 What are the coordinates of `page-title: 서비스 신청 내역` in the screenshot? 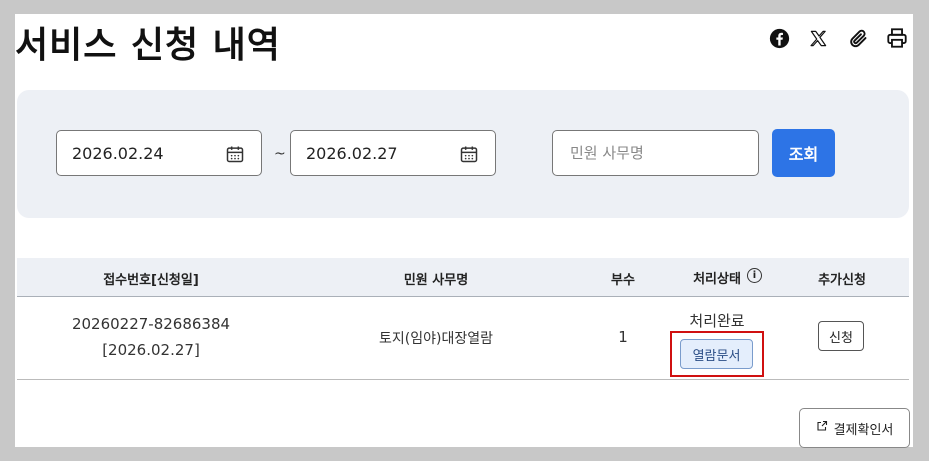 It's located at (148, 45).